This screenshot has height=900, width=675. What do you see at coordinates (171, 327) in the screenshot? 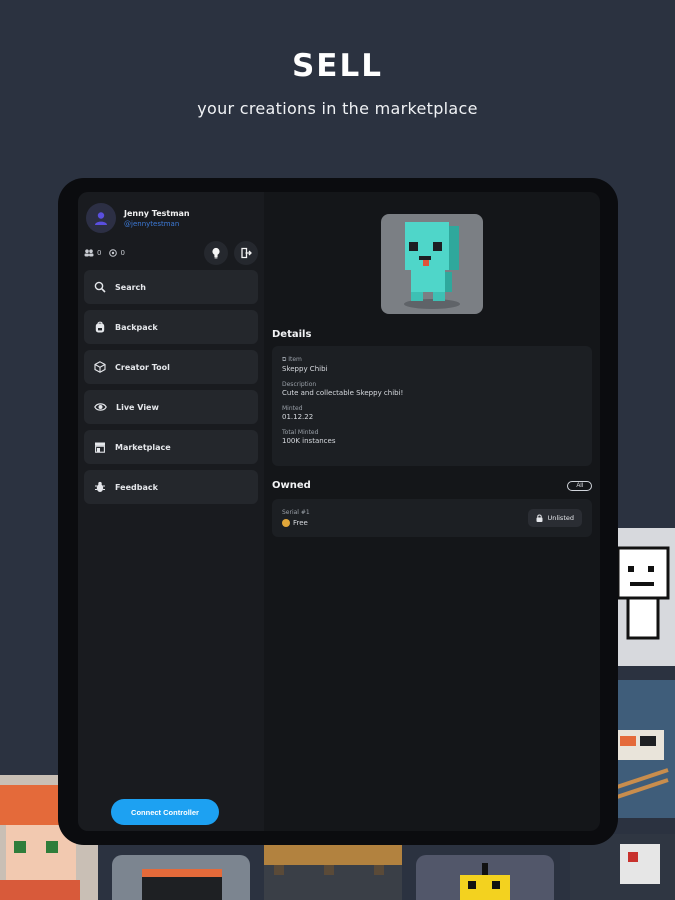
I see `sidebar-item-backpack: Backpack` at bounding box center [171, 327].